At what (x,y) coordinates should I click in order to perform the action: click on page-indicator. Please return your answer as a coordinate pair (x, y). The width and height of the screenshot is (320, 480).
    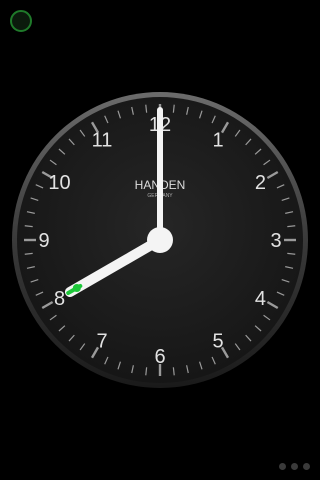
    Looking at the image, I should click on (294, 466).